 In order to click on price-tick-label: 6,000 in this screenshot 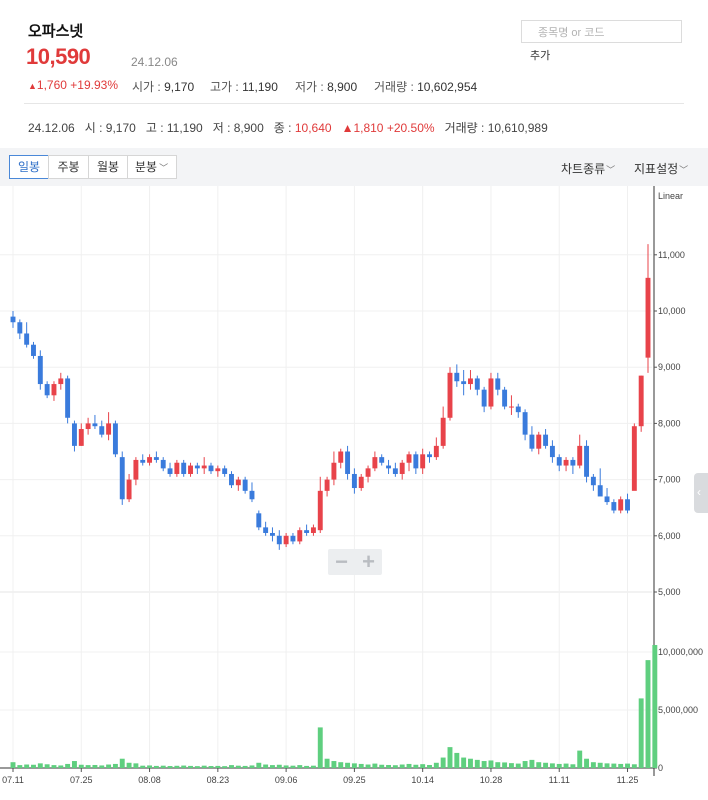, I will do `click(669, 536)`.